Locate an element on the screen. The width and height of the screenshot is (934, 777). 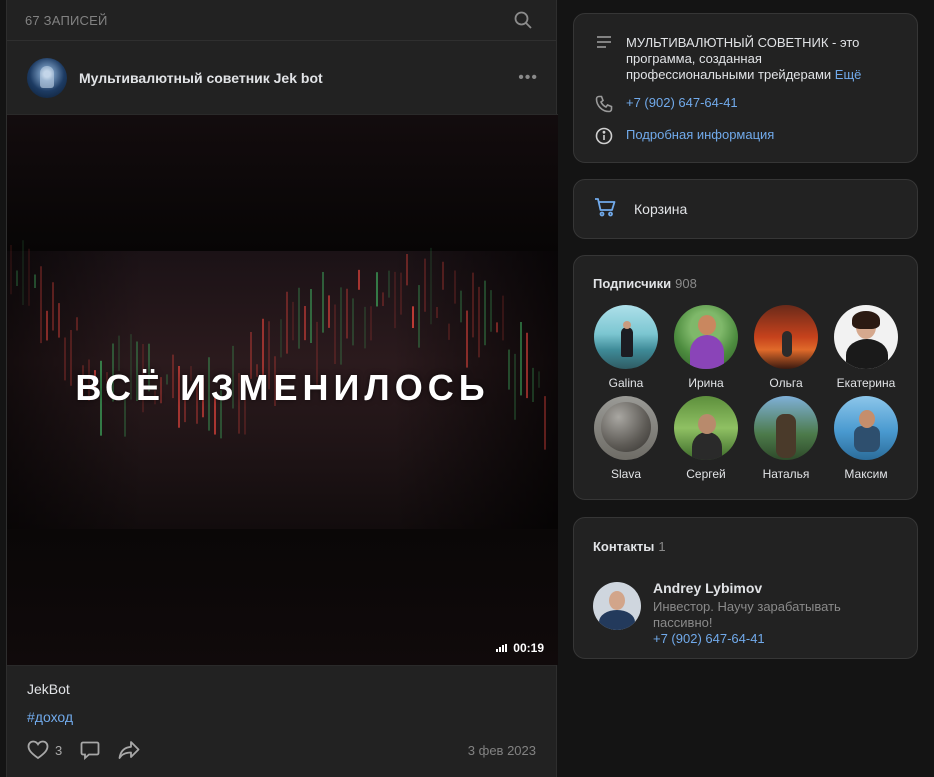
cart-card: Корзина is located at coordinates (745, 209).